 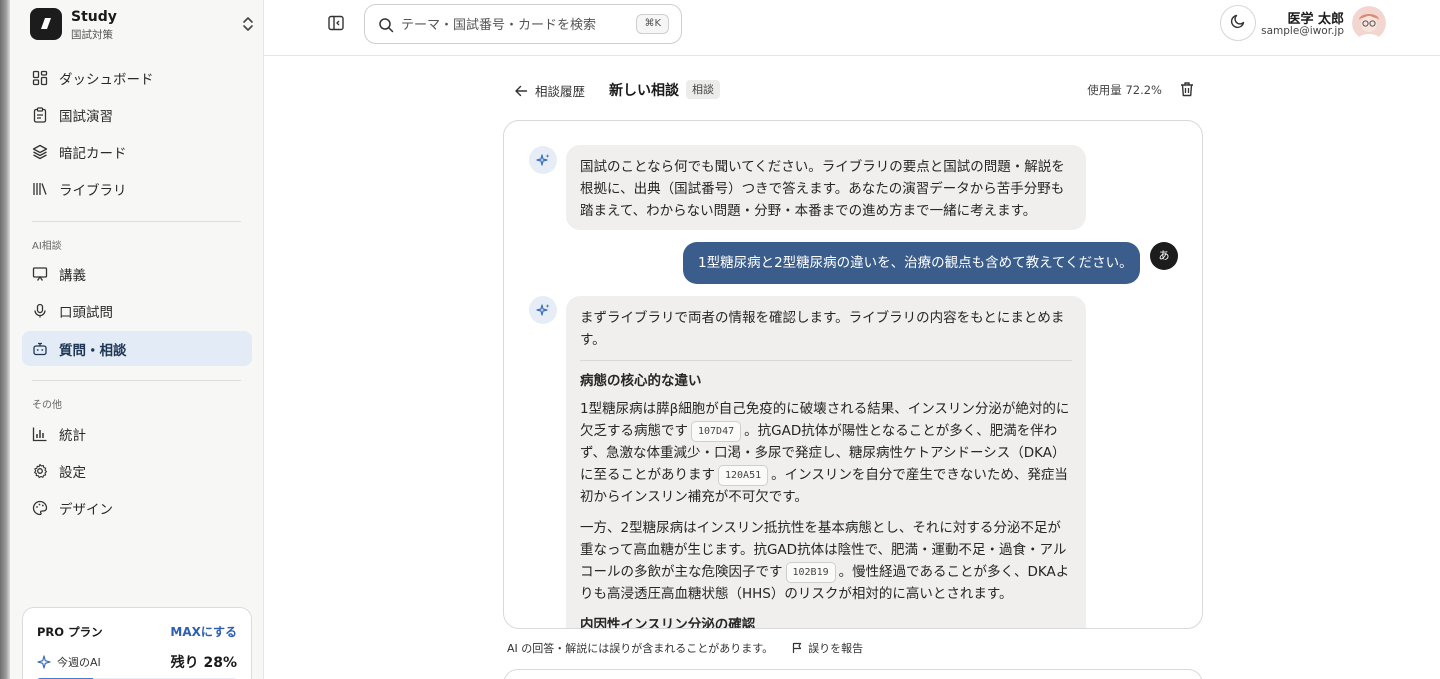 I want to click on sidebar-item-label: デザイン, so click(x=86, y=509).